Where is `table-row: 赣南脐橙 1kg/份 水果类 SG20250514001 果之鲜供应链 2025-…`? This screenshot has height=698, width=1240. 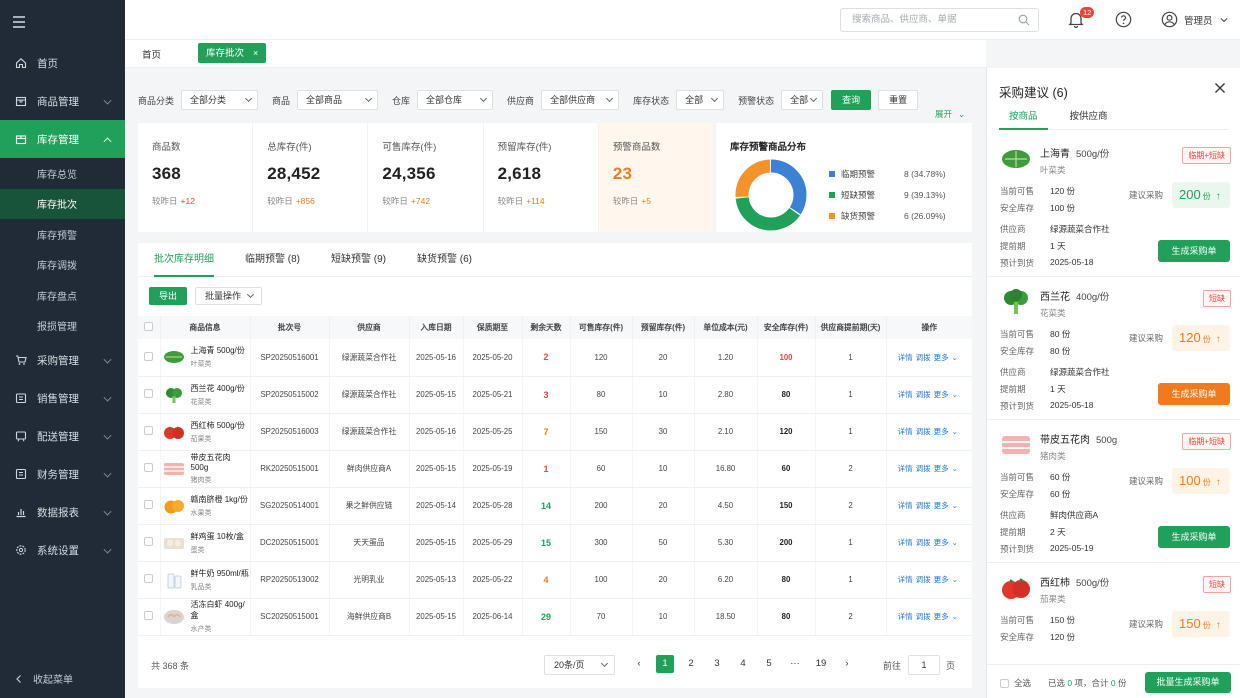
table-row: 赣南脐橙 1kg/份 水果类 SG20250514001 果之鲜供应链 2025-… is located at coordinates (555, 506).